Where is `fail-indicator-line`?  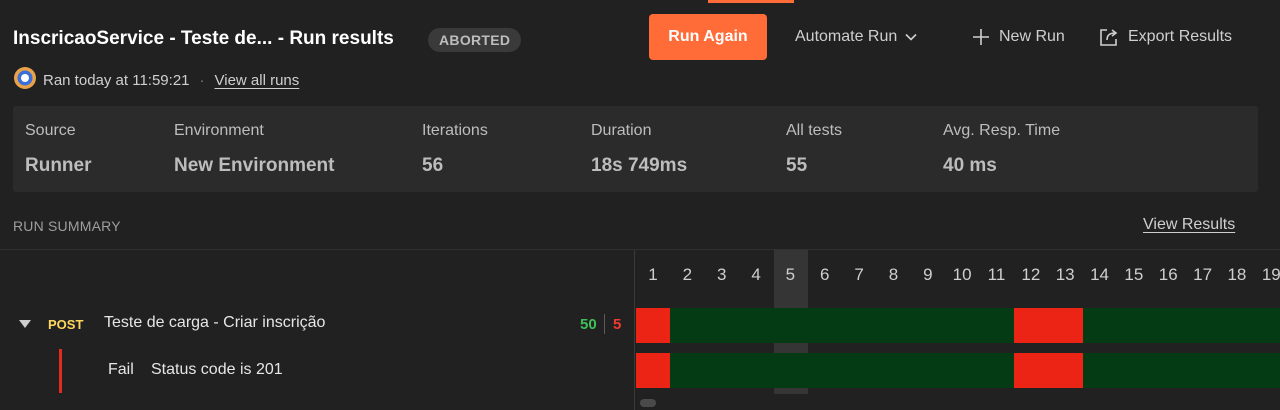 fail-indicator-line is located at coordinates (60, 371).